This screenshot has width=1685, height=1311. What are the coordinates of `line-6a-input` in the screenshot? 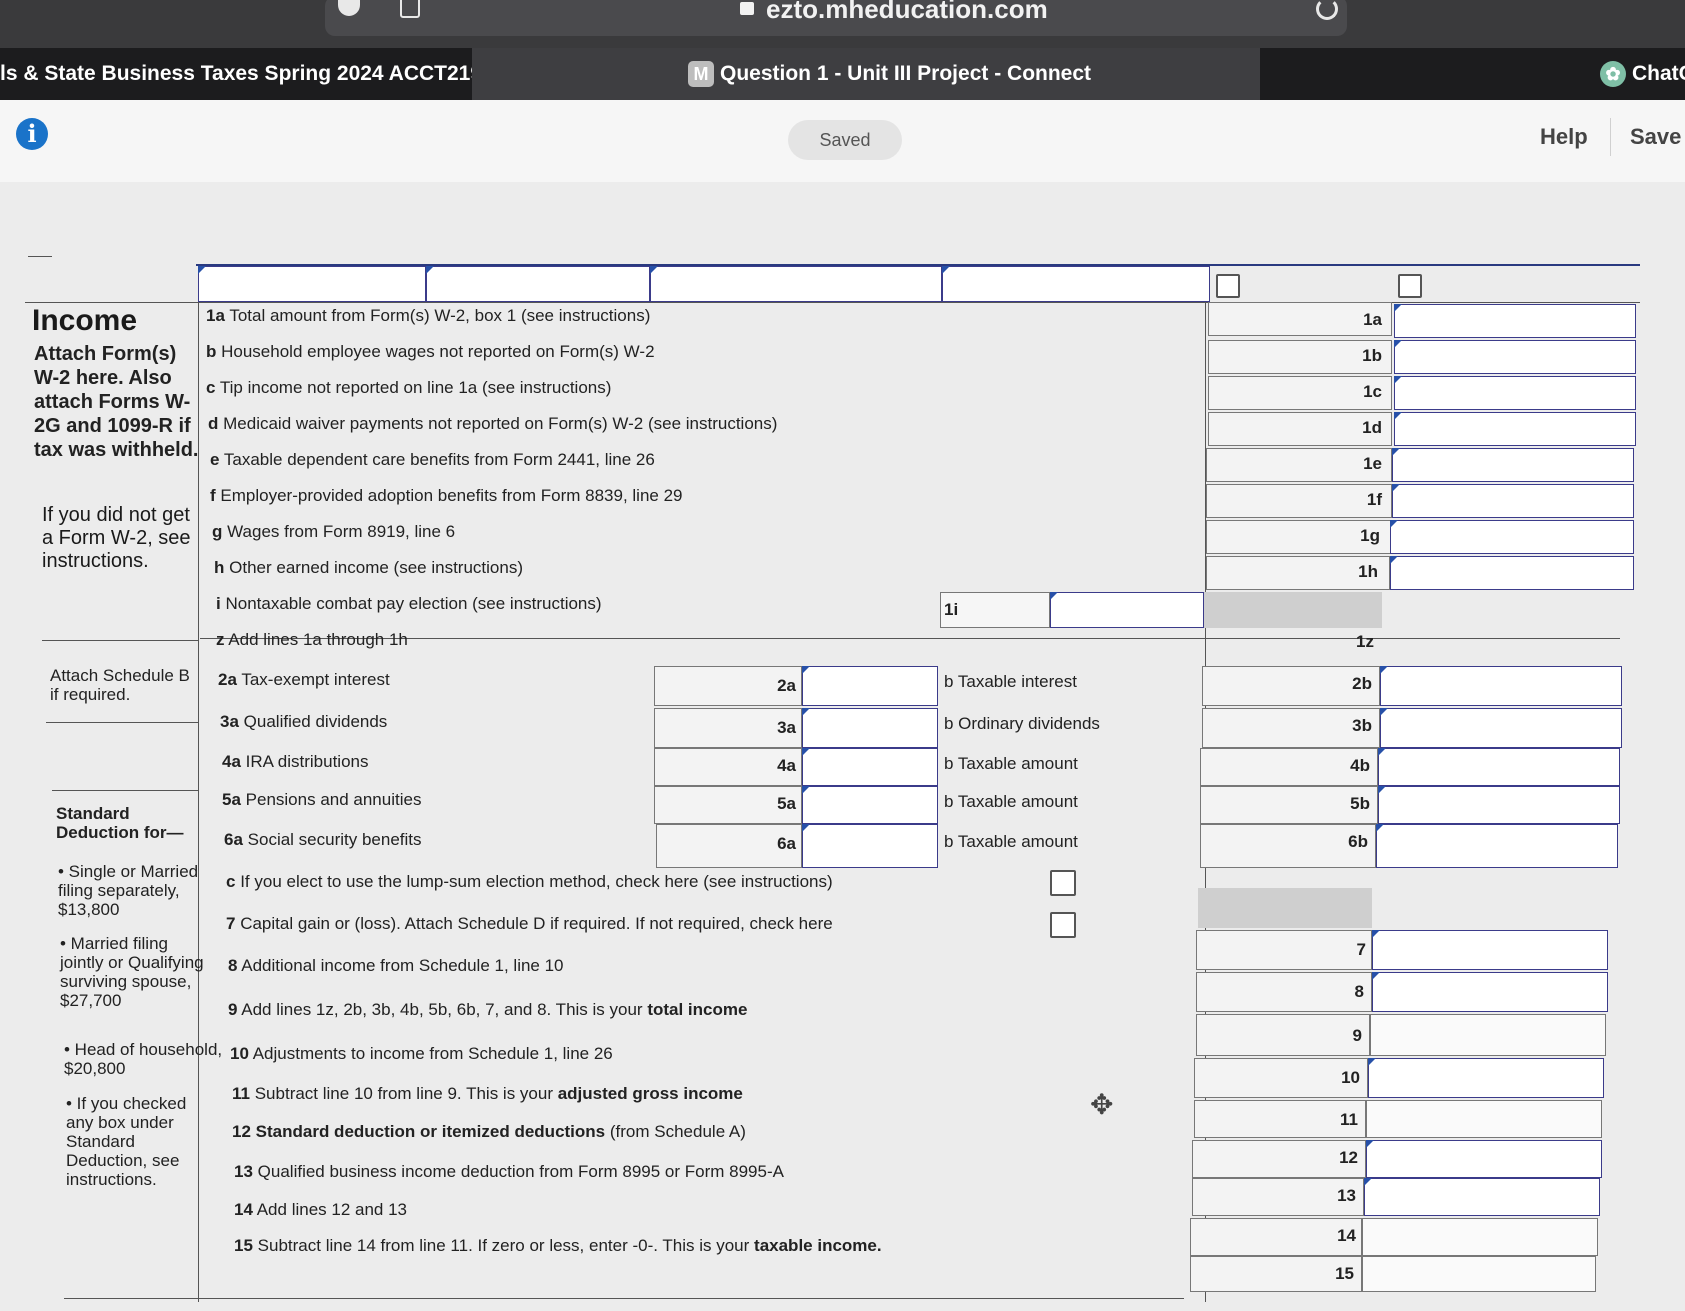 It's located at (870, 846).